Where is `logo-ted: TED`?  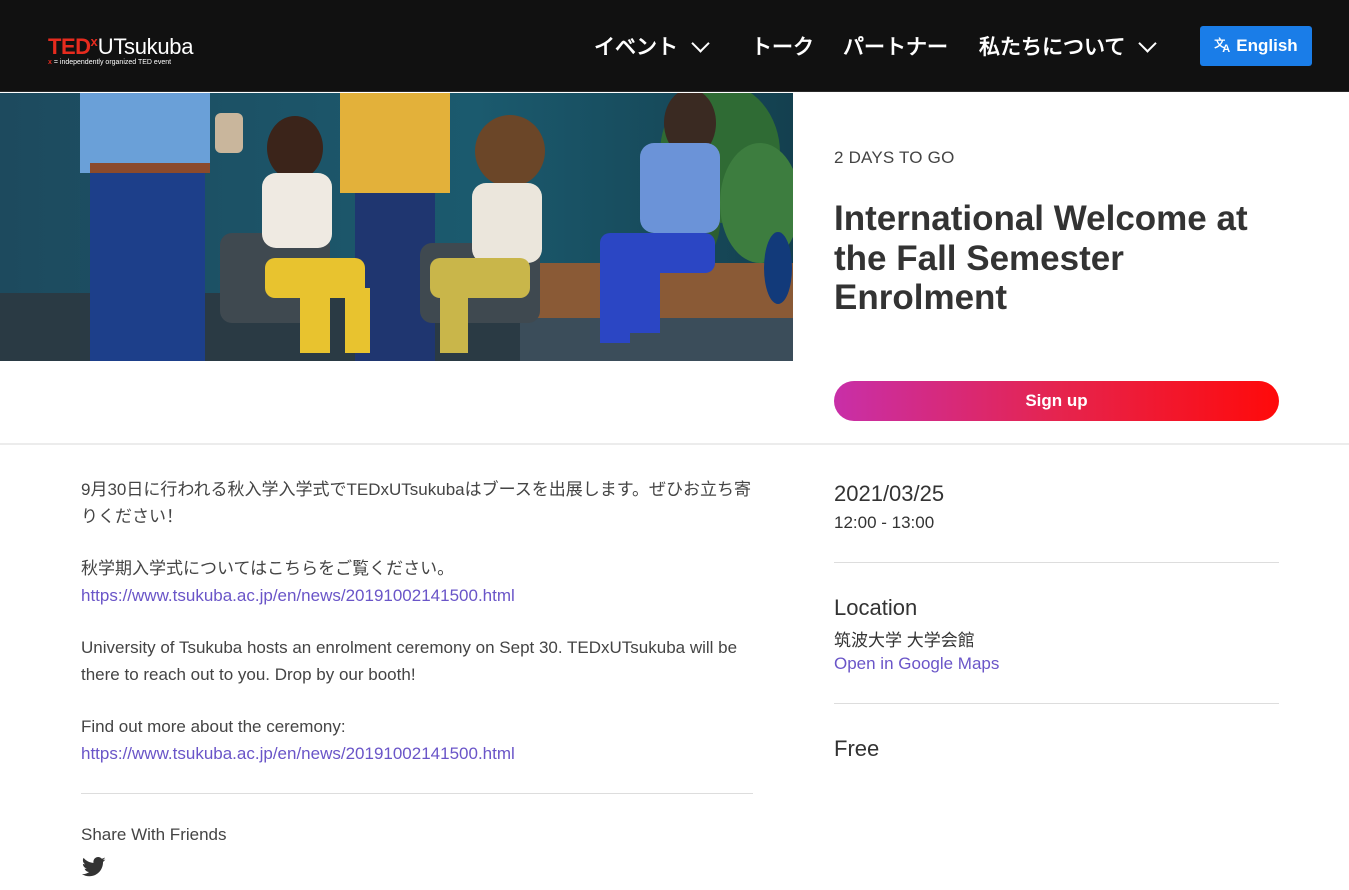 logo-ted: TED is located at coordinates (69, 46).